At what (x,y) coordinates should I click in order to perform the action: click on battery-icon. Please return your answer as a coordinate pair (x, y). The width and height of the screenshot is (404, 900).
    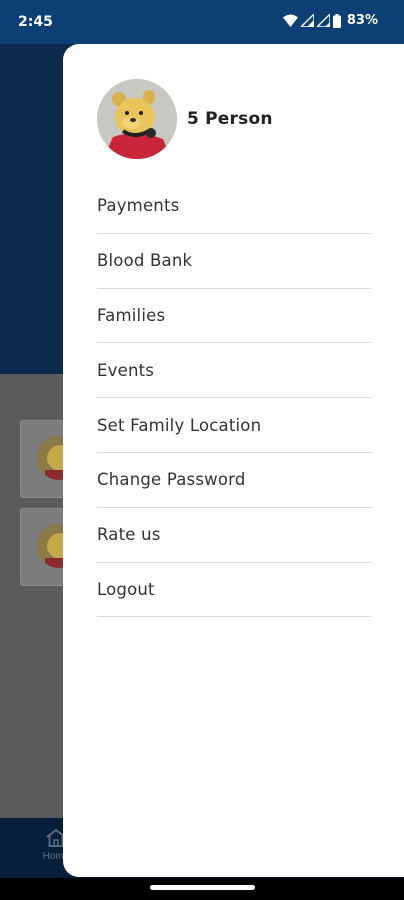
    Looking at the image, I should click on (336, 20).